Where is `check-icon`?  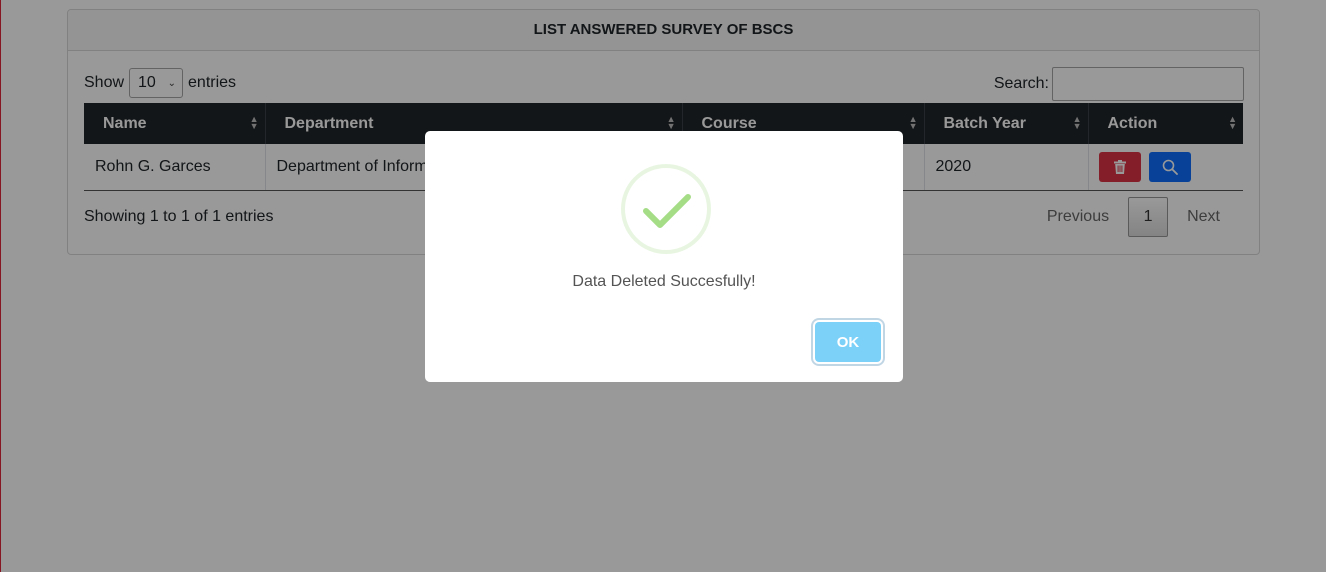 check-icon is located at coordinates (667, 211).